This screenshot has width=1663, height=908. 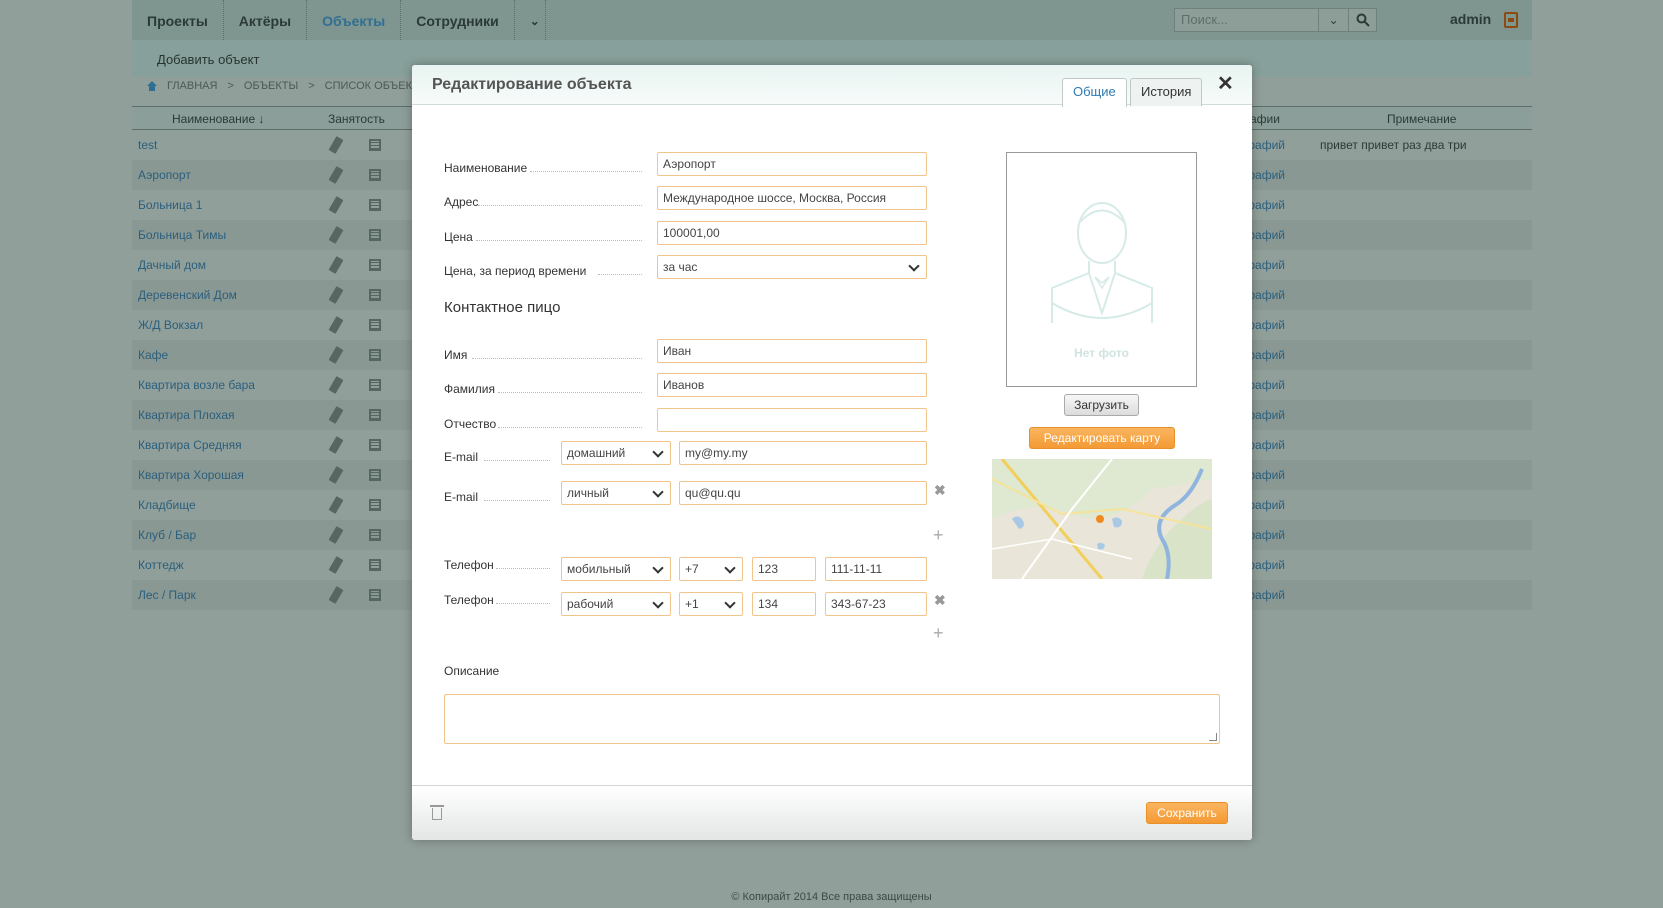 I want to click on row-name-link: Клуб / Бар, so click(x=167, y=535).